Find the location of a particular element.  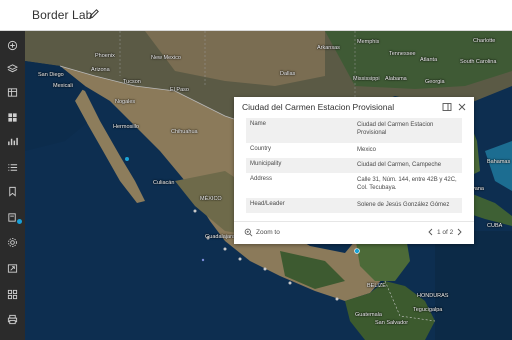

map-label-mississippi: Mississippi is located at coordinates (366, 79).